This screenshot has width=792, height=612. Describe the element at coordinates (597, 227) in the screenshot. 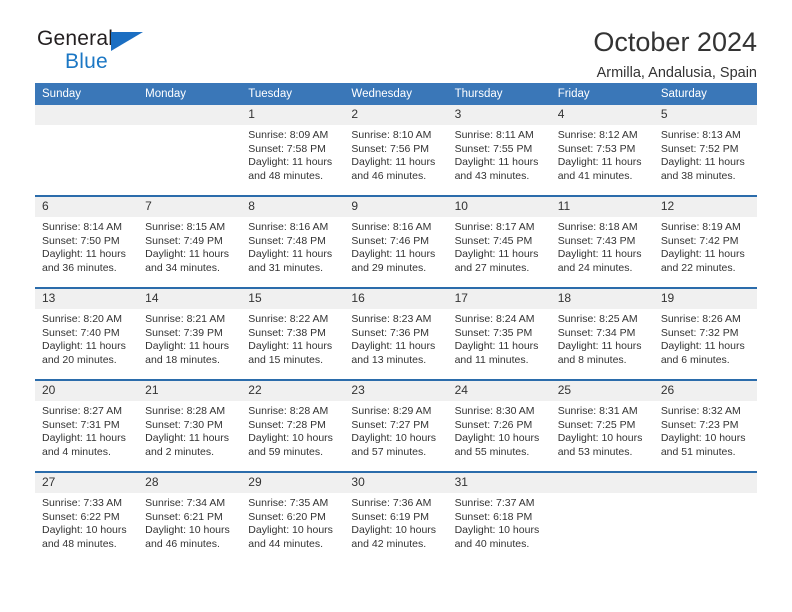

I see `sunrise-text: Sunrise: 8:18 AM` at that location.